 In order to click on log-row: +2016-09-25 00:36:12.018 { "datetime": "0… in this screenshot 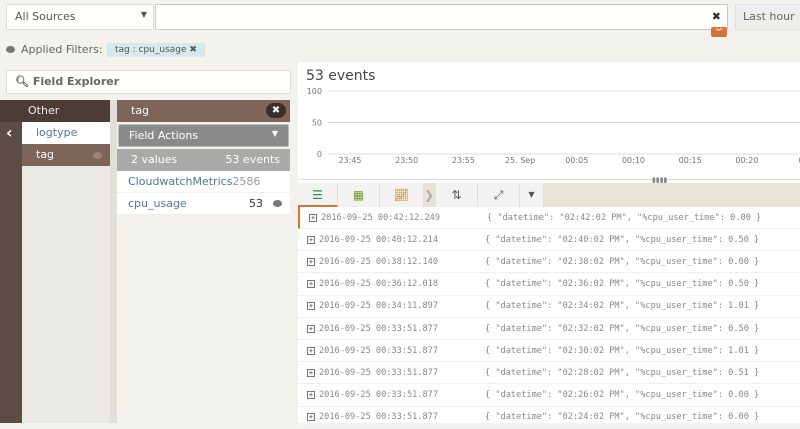, I will do `click(549, 285)`.